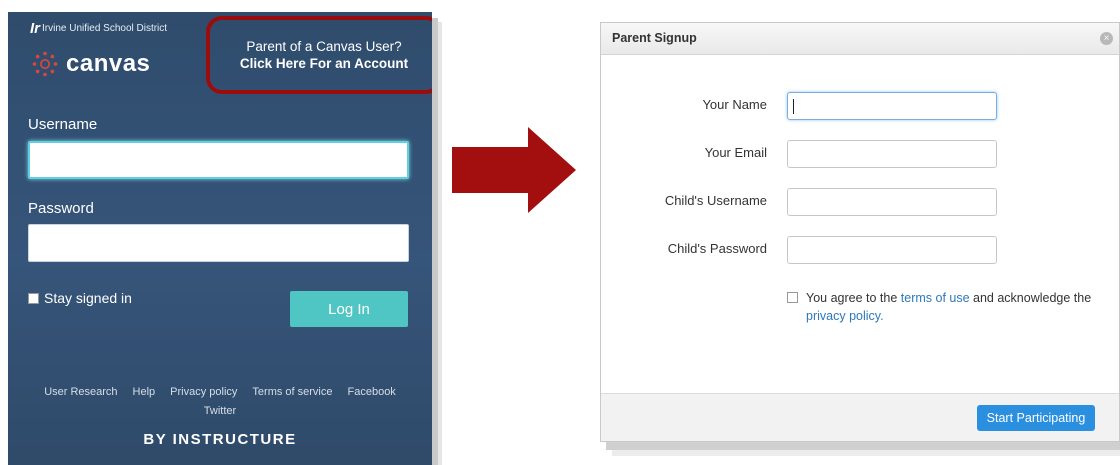 The width and height of the screenshot is (1120, 465). What do you see at coordinates (654, 38) in the screenshot?
I see `dialog-title: Parent Signup` at bounding box center [654, 38].